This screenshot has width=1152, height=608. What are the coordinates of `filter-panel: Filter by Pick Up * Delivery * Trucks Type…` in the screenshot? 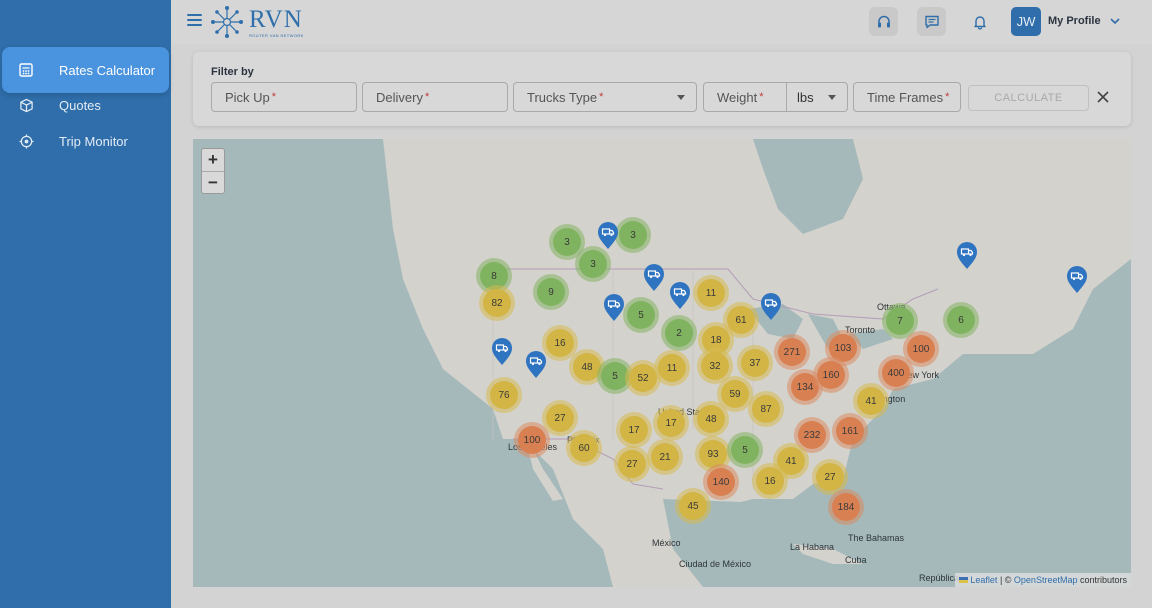 It's located at (662, 89).